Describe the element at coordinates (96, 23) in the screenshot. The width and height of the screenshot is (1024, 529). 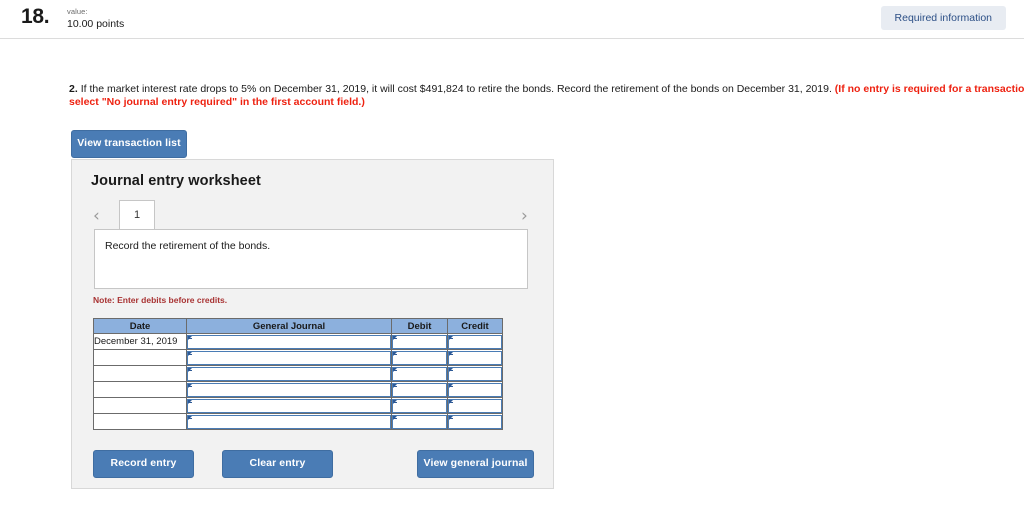
I see `value-points: 10.00 points` at that location.